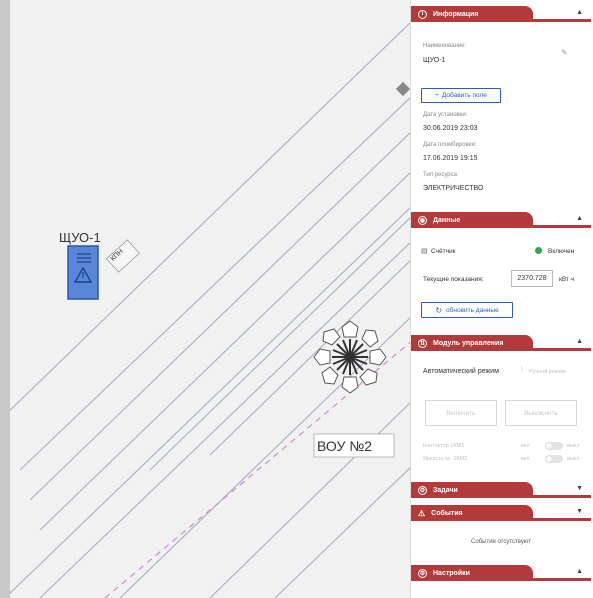 This screenshot has height=598, width=593. I want to click on vou-symbol, so click(350, 357).